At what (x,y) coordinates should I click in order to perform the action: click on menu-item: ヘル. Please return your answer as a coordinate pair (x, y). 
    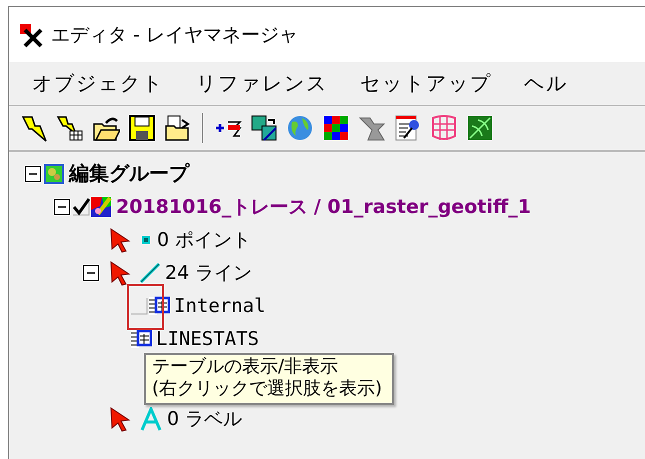
    Looking at the image, I should click on (546, 83).